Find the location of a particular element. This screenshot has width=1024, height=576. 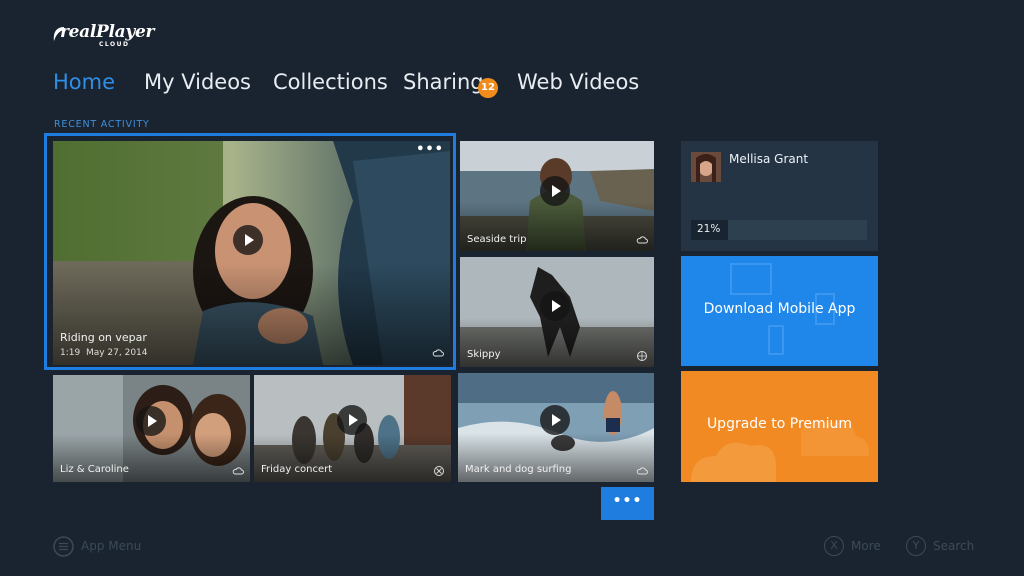

logo-text: realPlayer is located at coordinates (107, 32).